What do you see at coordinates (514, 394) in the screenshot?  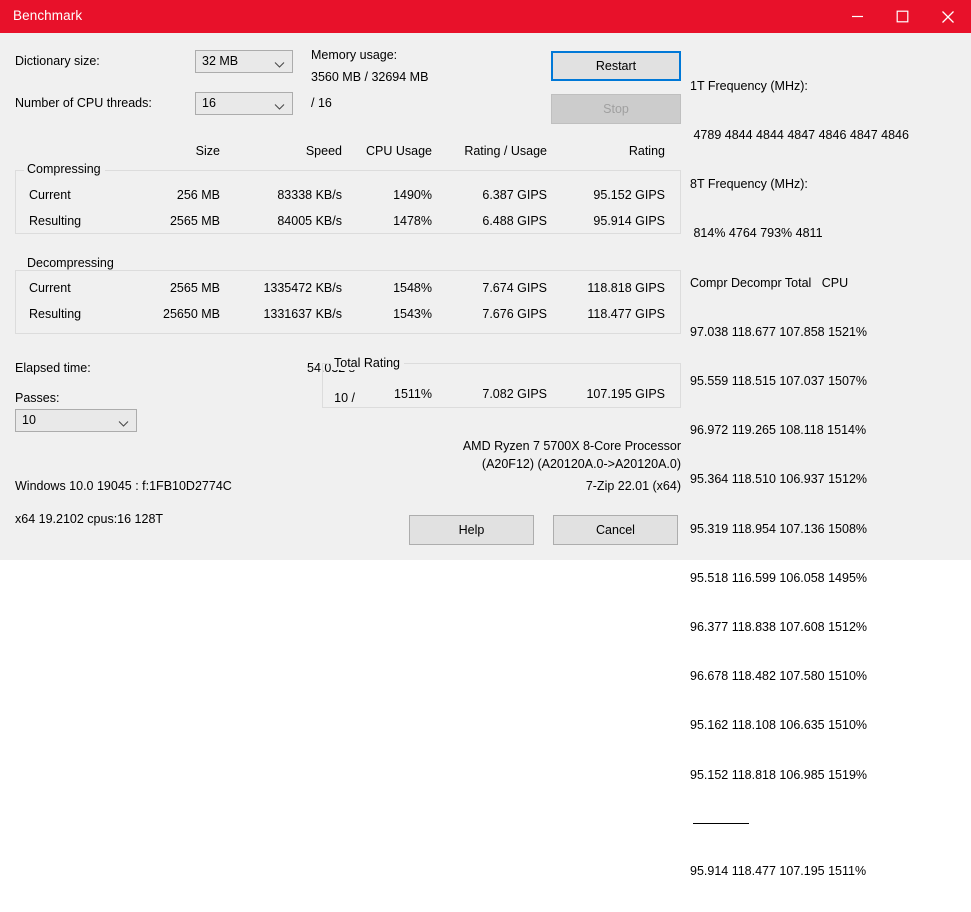 I see `total-rating-rating-usage: 7.082 GIPS` at bounding box center [514, 394].